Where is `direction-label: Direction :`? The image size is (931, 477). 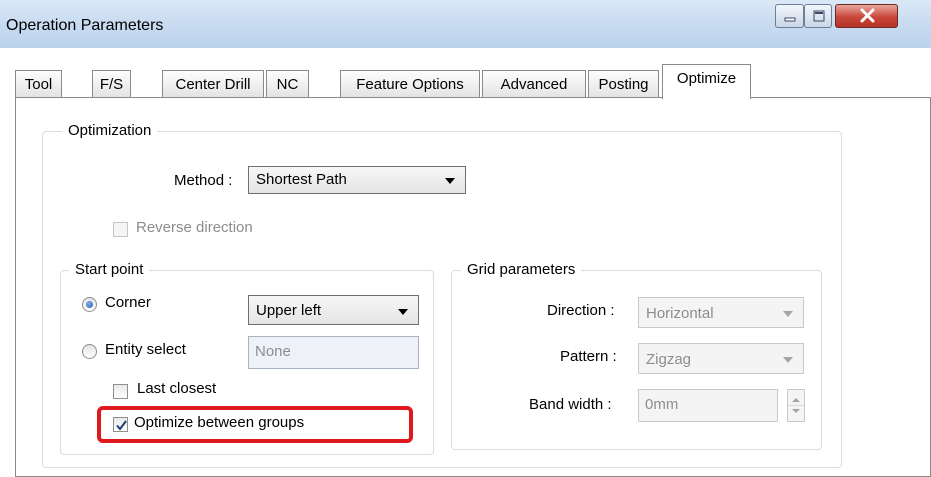
direction-label: Direction : is located at coordinates (581, 310).